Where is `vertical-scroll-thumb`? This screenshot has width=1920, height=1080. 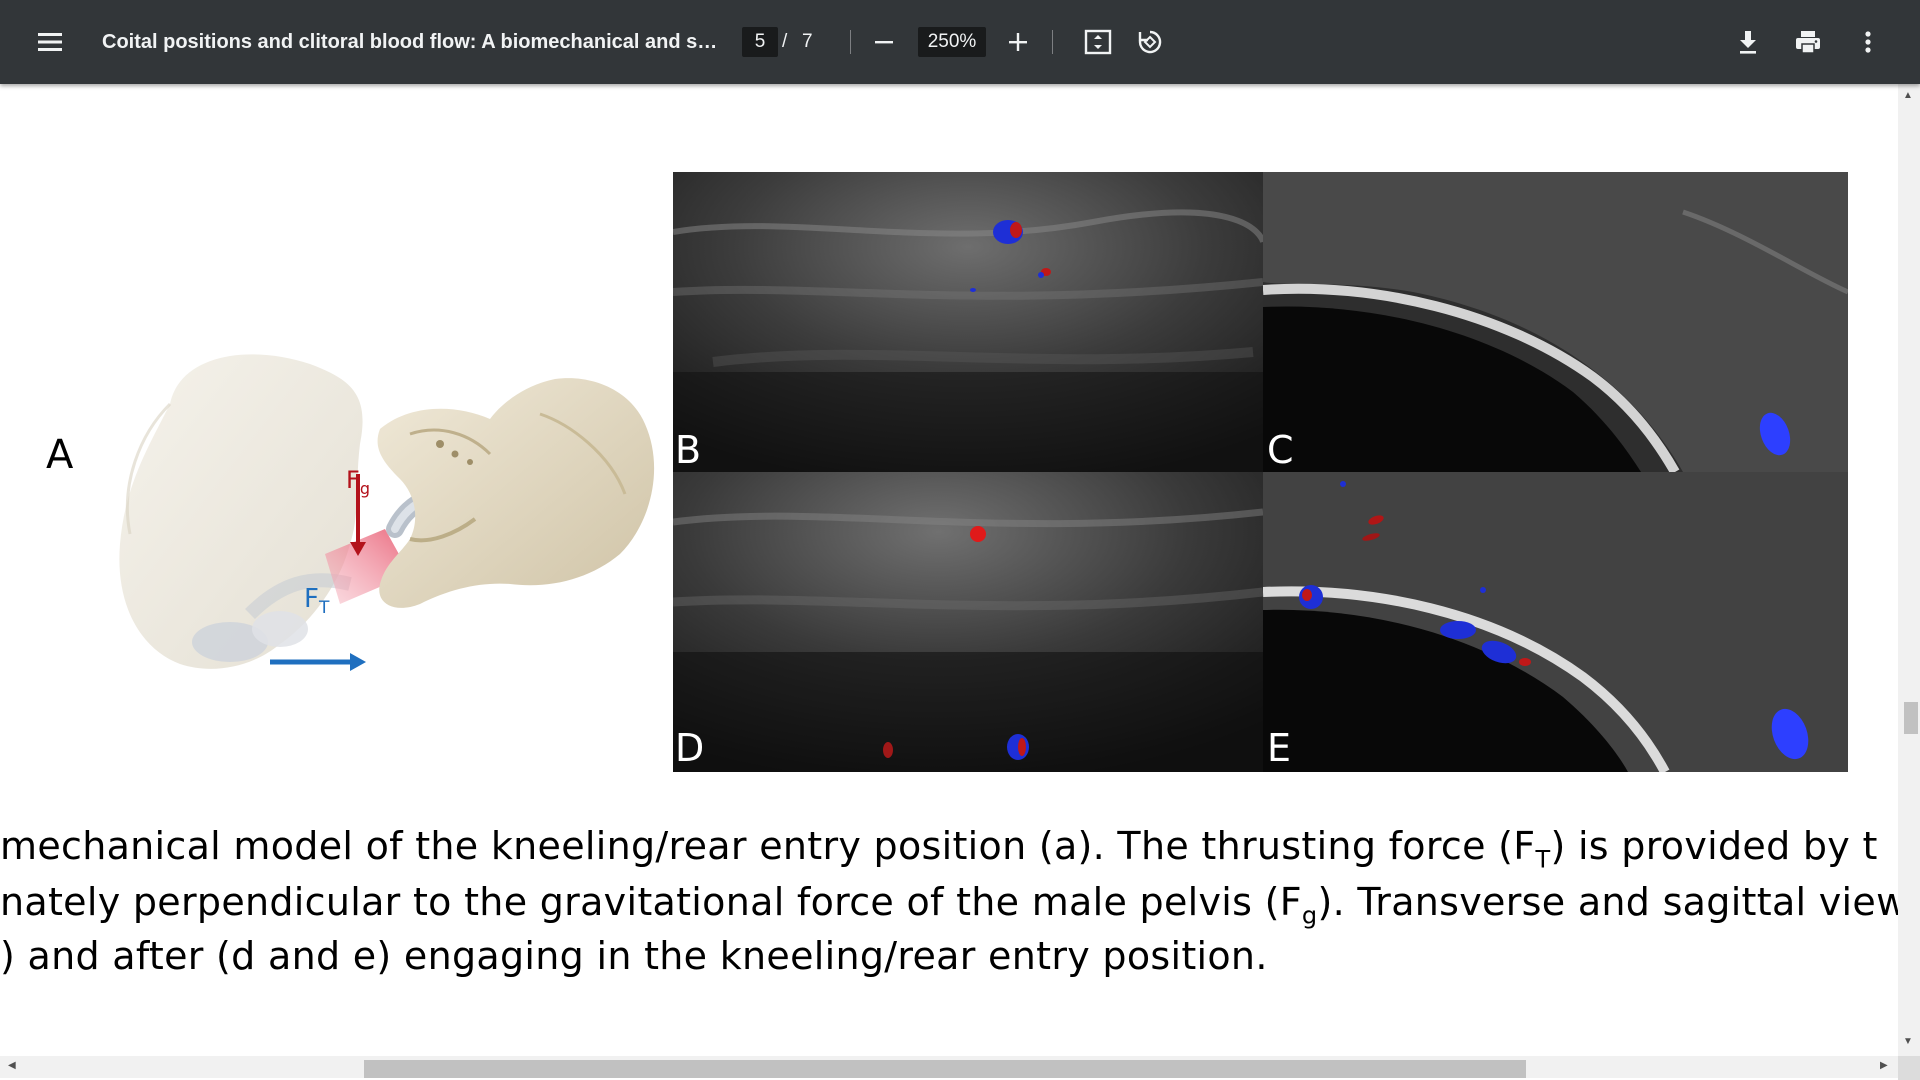
vertical-scroll-thumb is located at coordinates (1911, 718).